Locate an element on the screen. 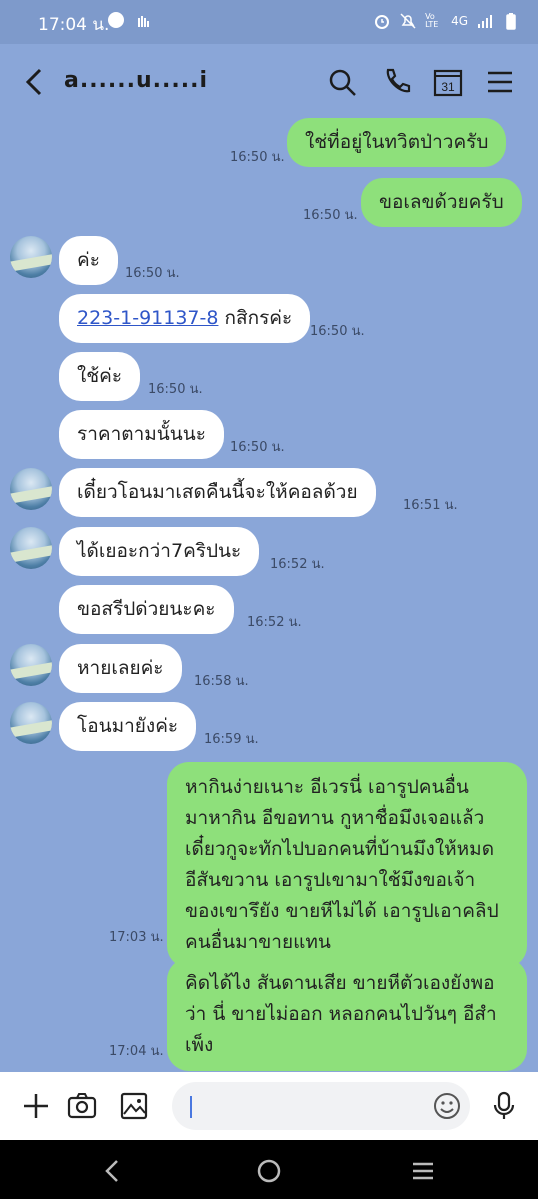  message-line: เดี๋ยวกูจะทักไปบอกคนที่บ้านมึงให้หมด is located at coordinates (340, 849).